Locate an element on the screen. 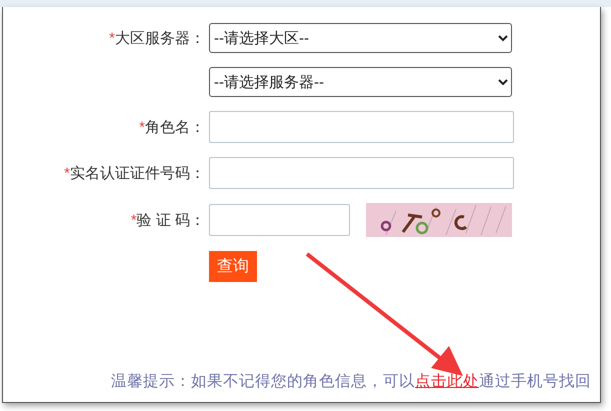  field-label: 实名认证证件号码： is located at coordinates (137, 173).